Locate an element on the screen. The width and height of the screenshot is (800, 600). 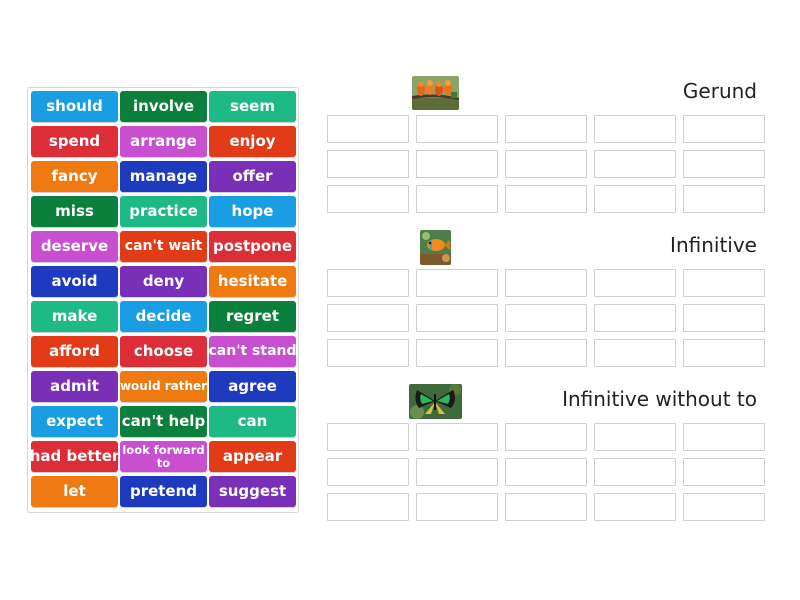
group-infinitive-without-to: Infinitive without to is located at coordinates (547, 452).